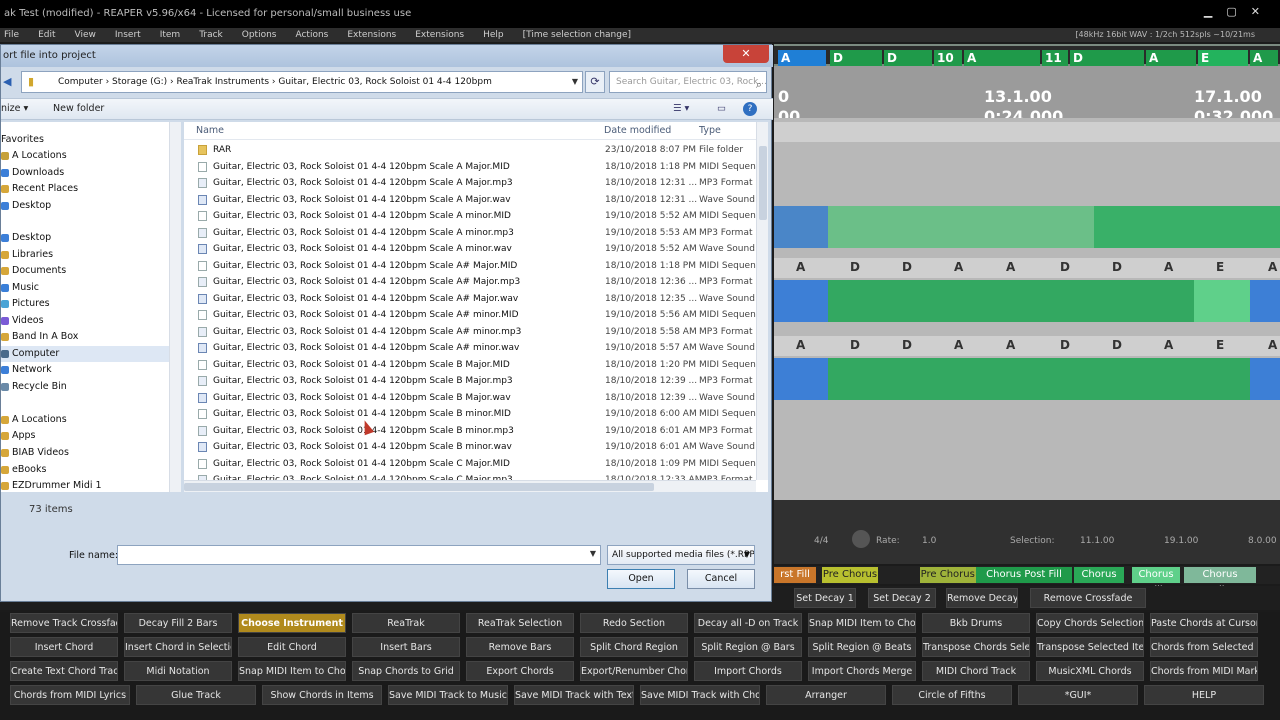  What do you see at coordinates (721, 579) in the screenshot?
I see `cancel-button: Cancel` at bounding box center [721, 579].